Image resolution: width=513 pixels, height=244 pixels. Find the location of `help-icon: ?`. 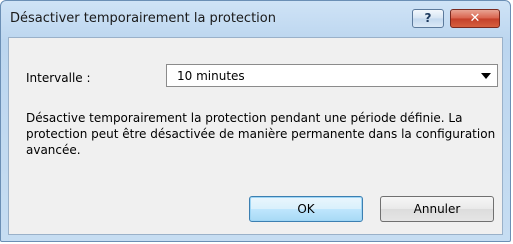

help-icon: ? is located at coordinates (428, 18).